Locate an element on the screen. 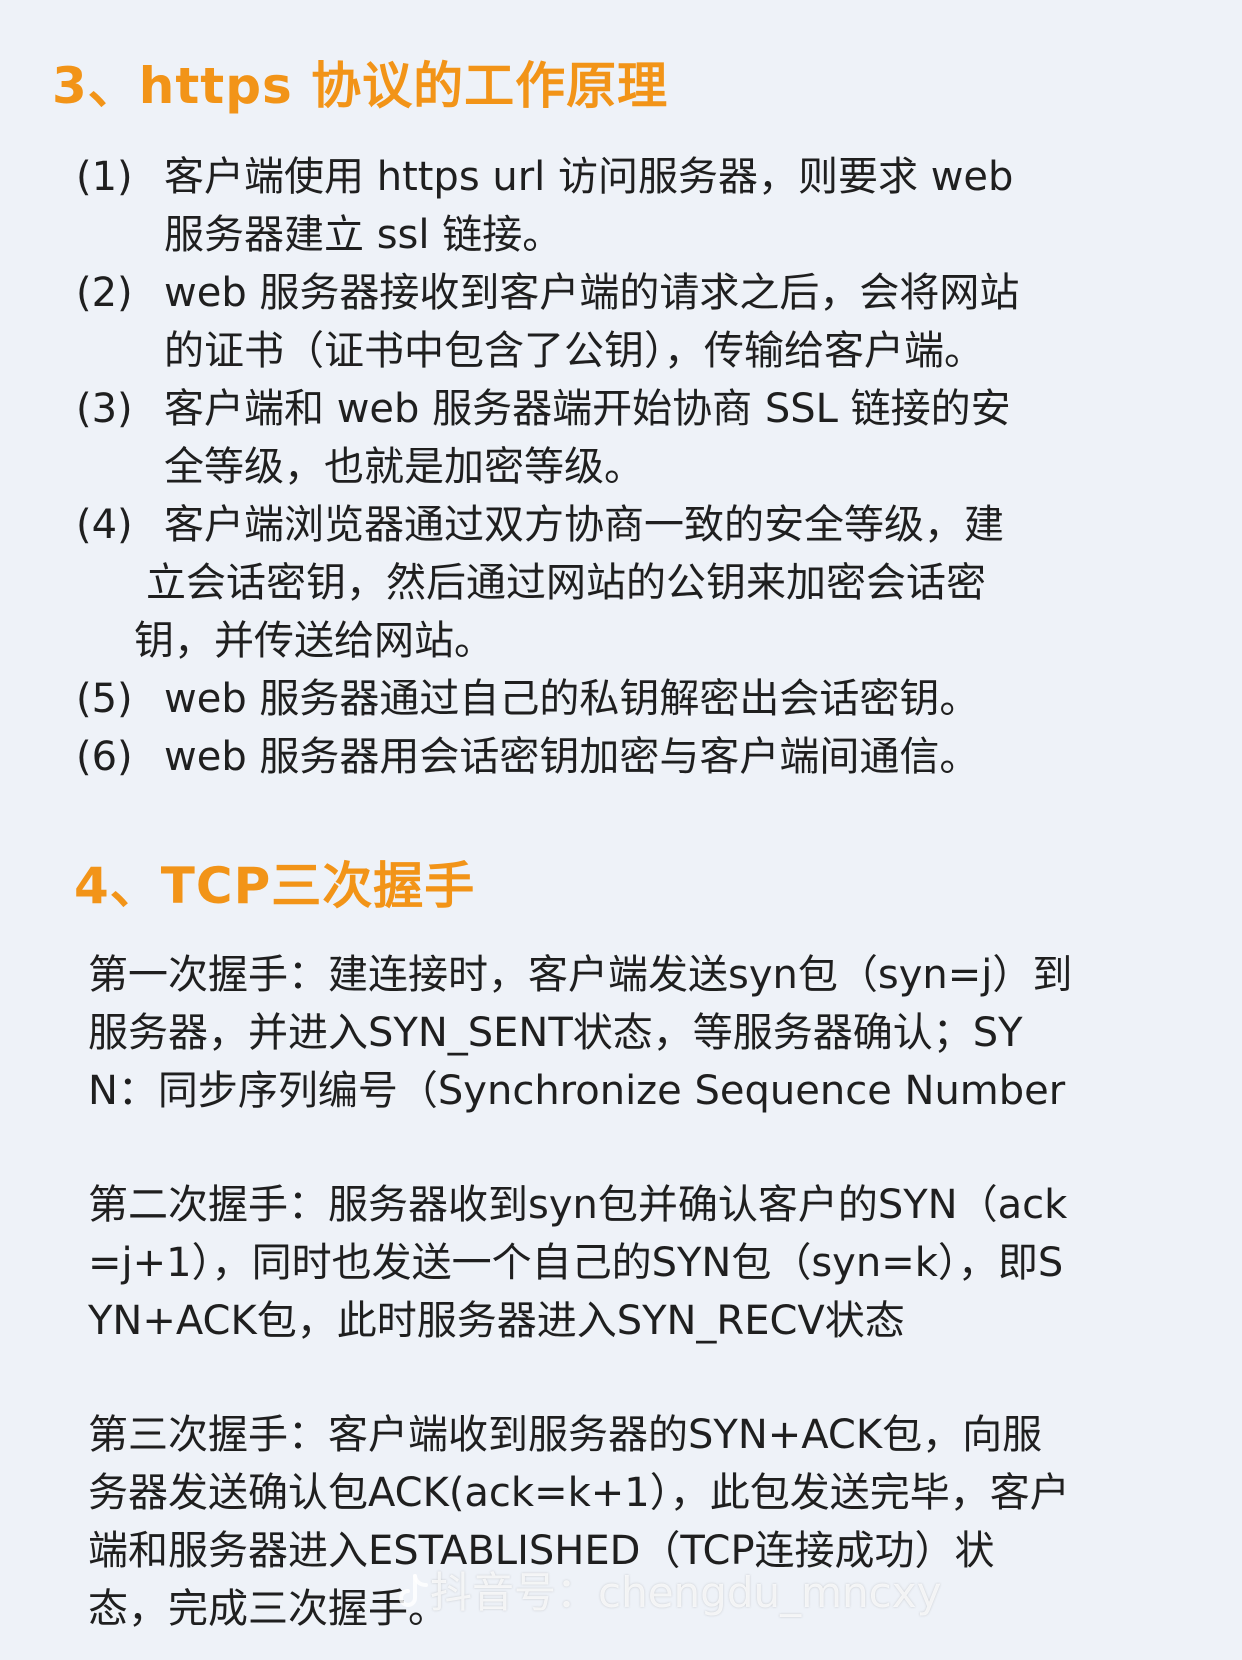  step-text-line: 的证书（证书中包含了公钥），传输给客户端。 is located at coordinates (574, 351).